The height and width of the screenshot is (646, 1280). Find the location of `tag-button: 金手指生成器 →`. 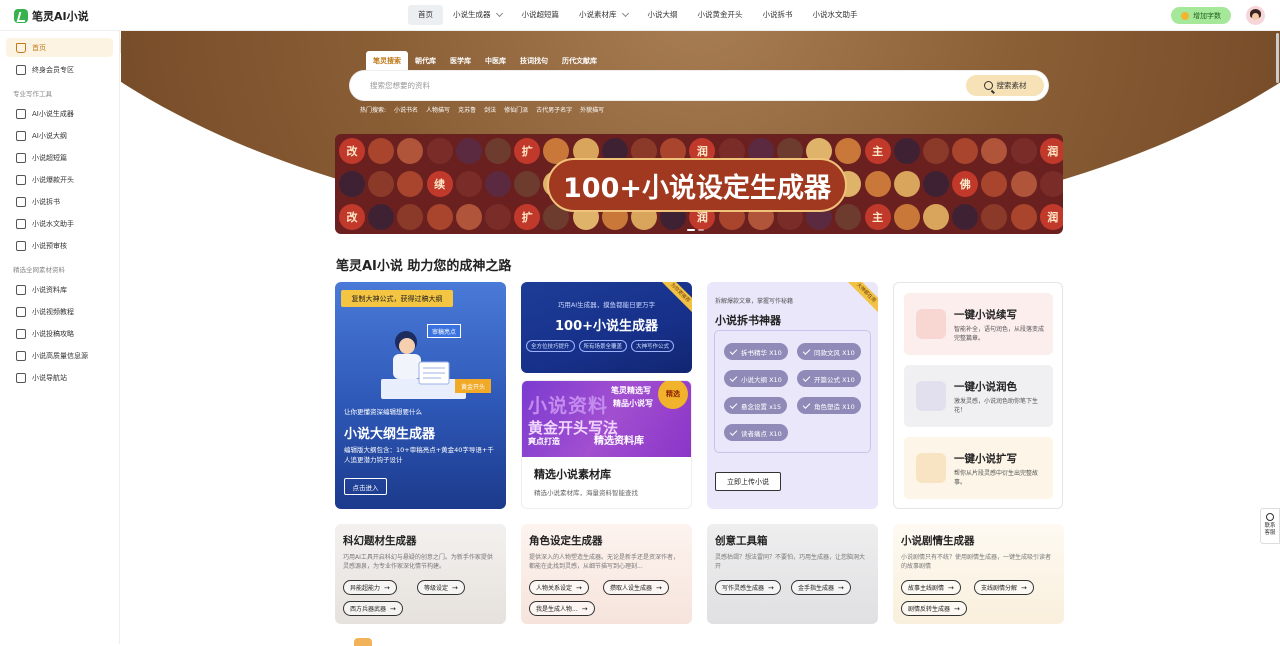

tag-button: 金手指生成器 → is located at coordinates (821, 587).